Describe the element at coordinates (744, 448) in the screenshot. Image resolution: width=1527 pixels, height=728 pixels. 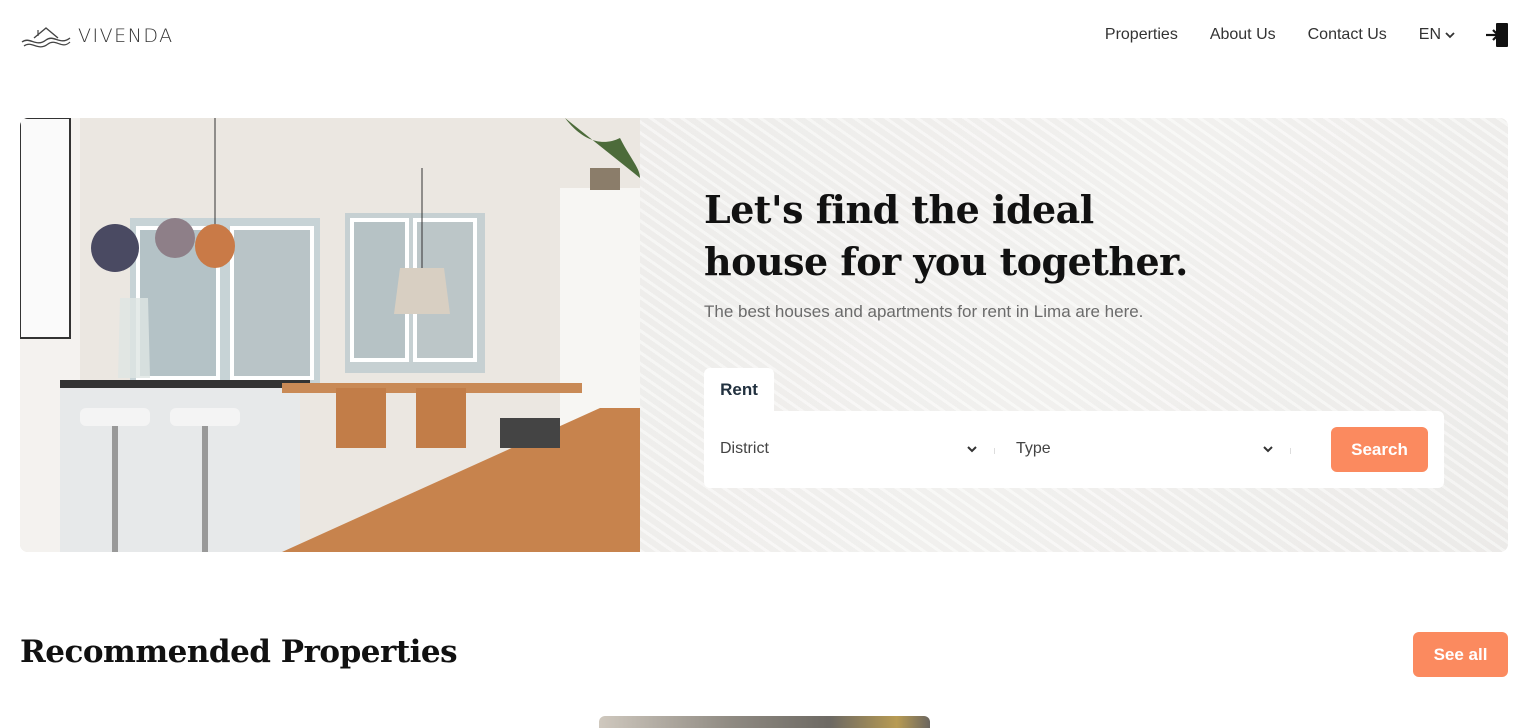
I see `district-select-value: District` at that location.